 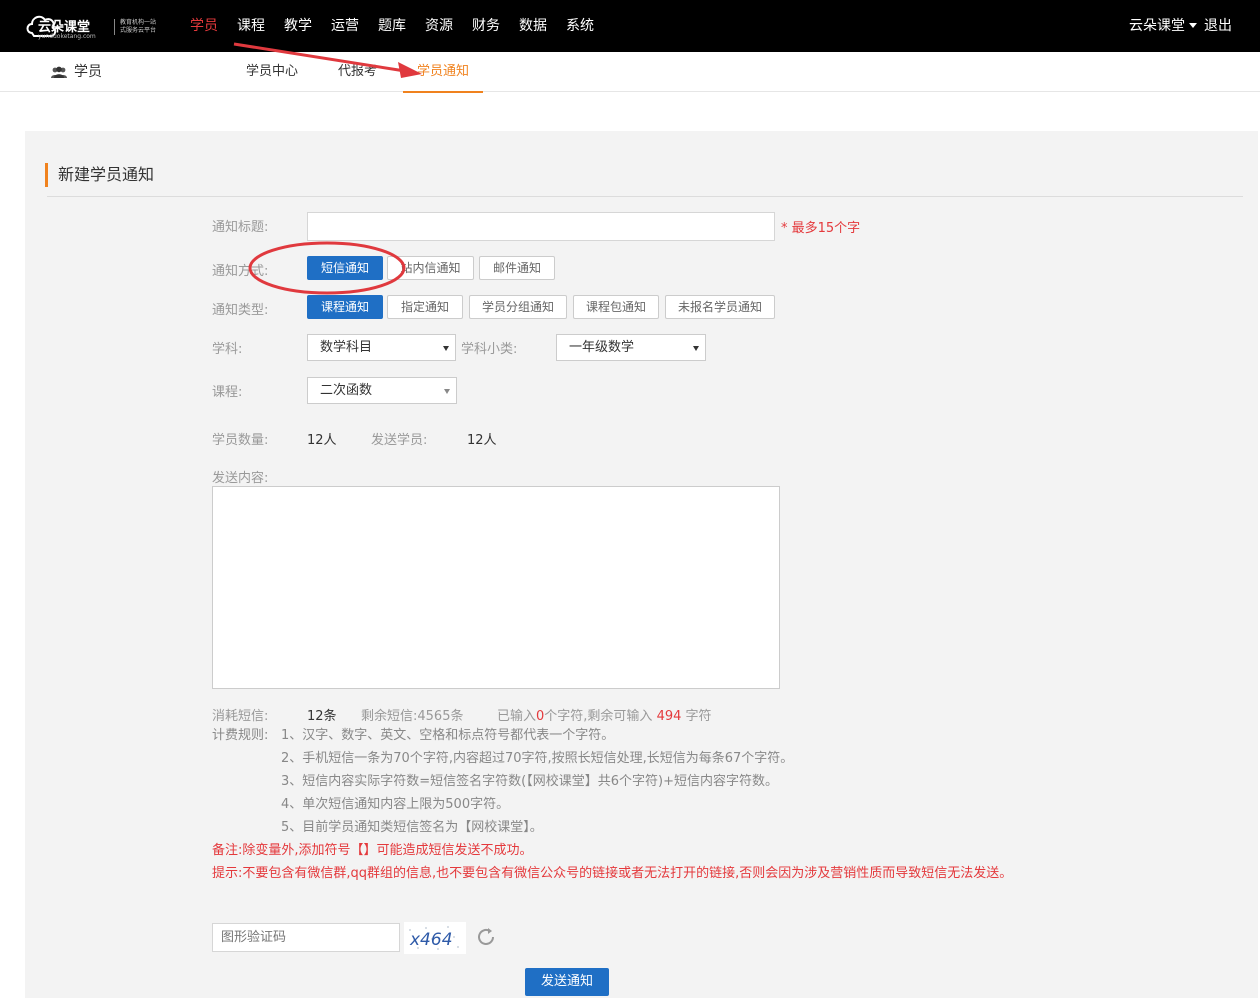 What do you see at coordinates (251, 26) in the screenshot?
I see `nav-item-courses: 课程` at bounding box center [251, 26].